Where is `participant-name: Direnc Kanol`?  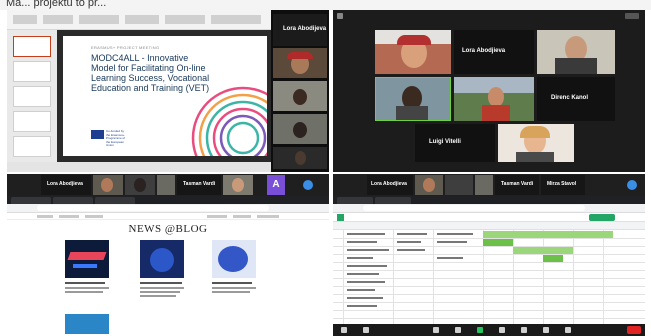 participant-name: Direnc Kanol is located at coordinates (570, 98).